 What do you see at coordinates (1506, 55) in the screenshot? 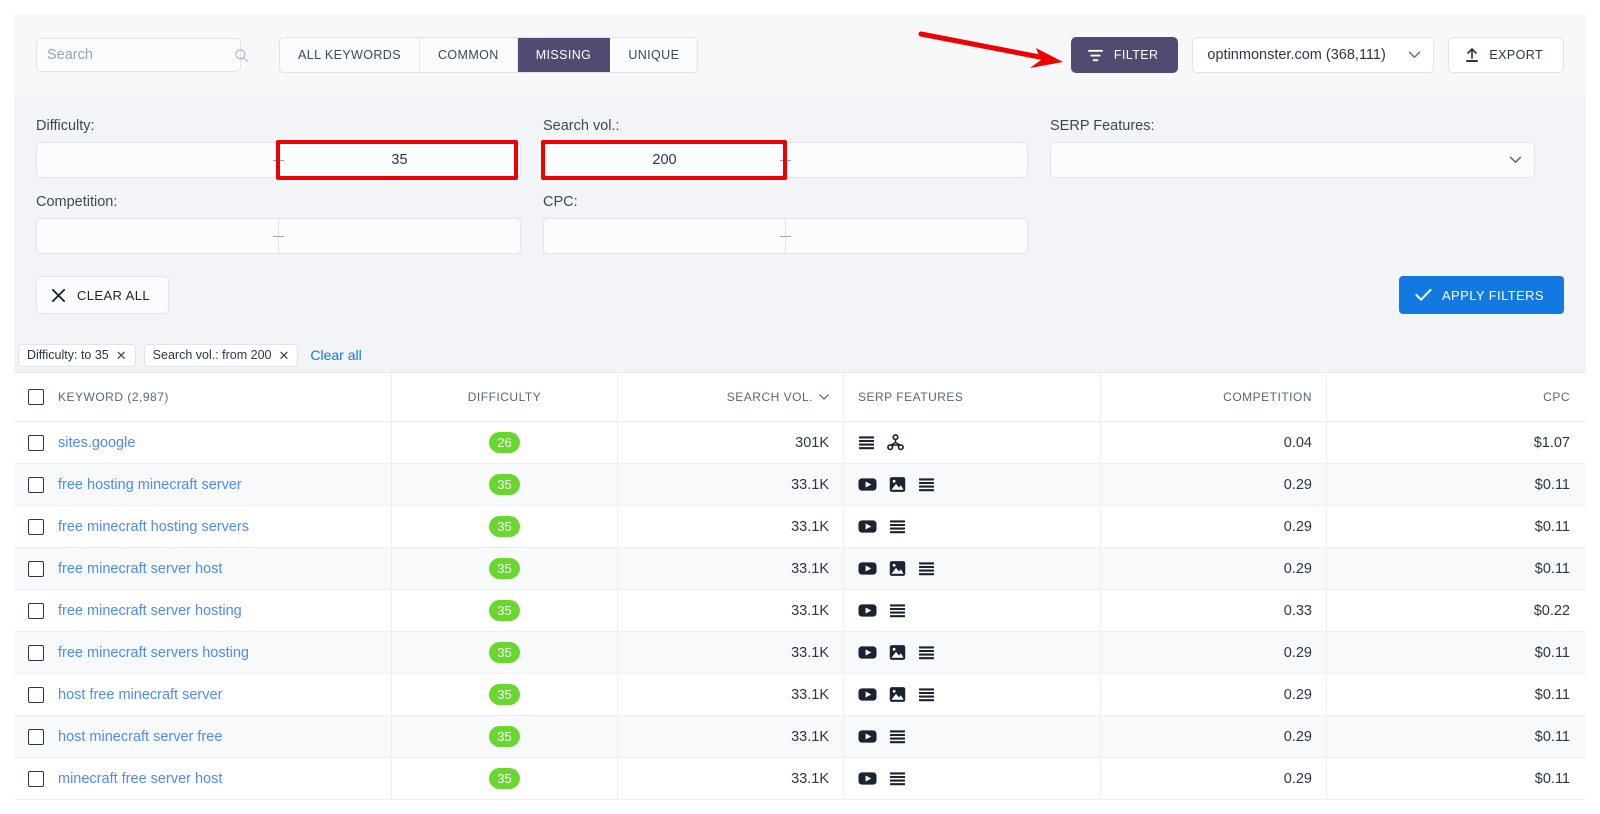
I see `export-button: EXPORT` at bounding box center [1506, 55].